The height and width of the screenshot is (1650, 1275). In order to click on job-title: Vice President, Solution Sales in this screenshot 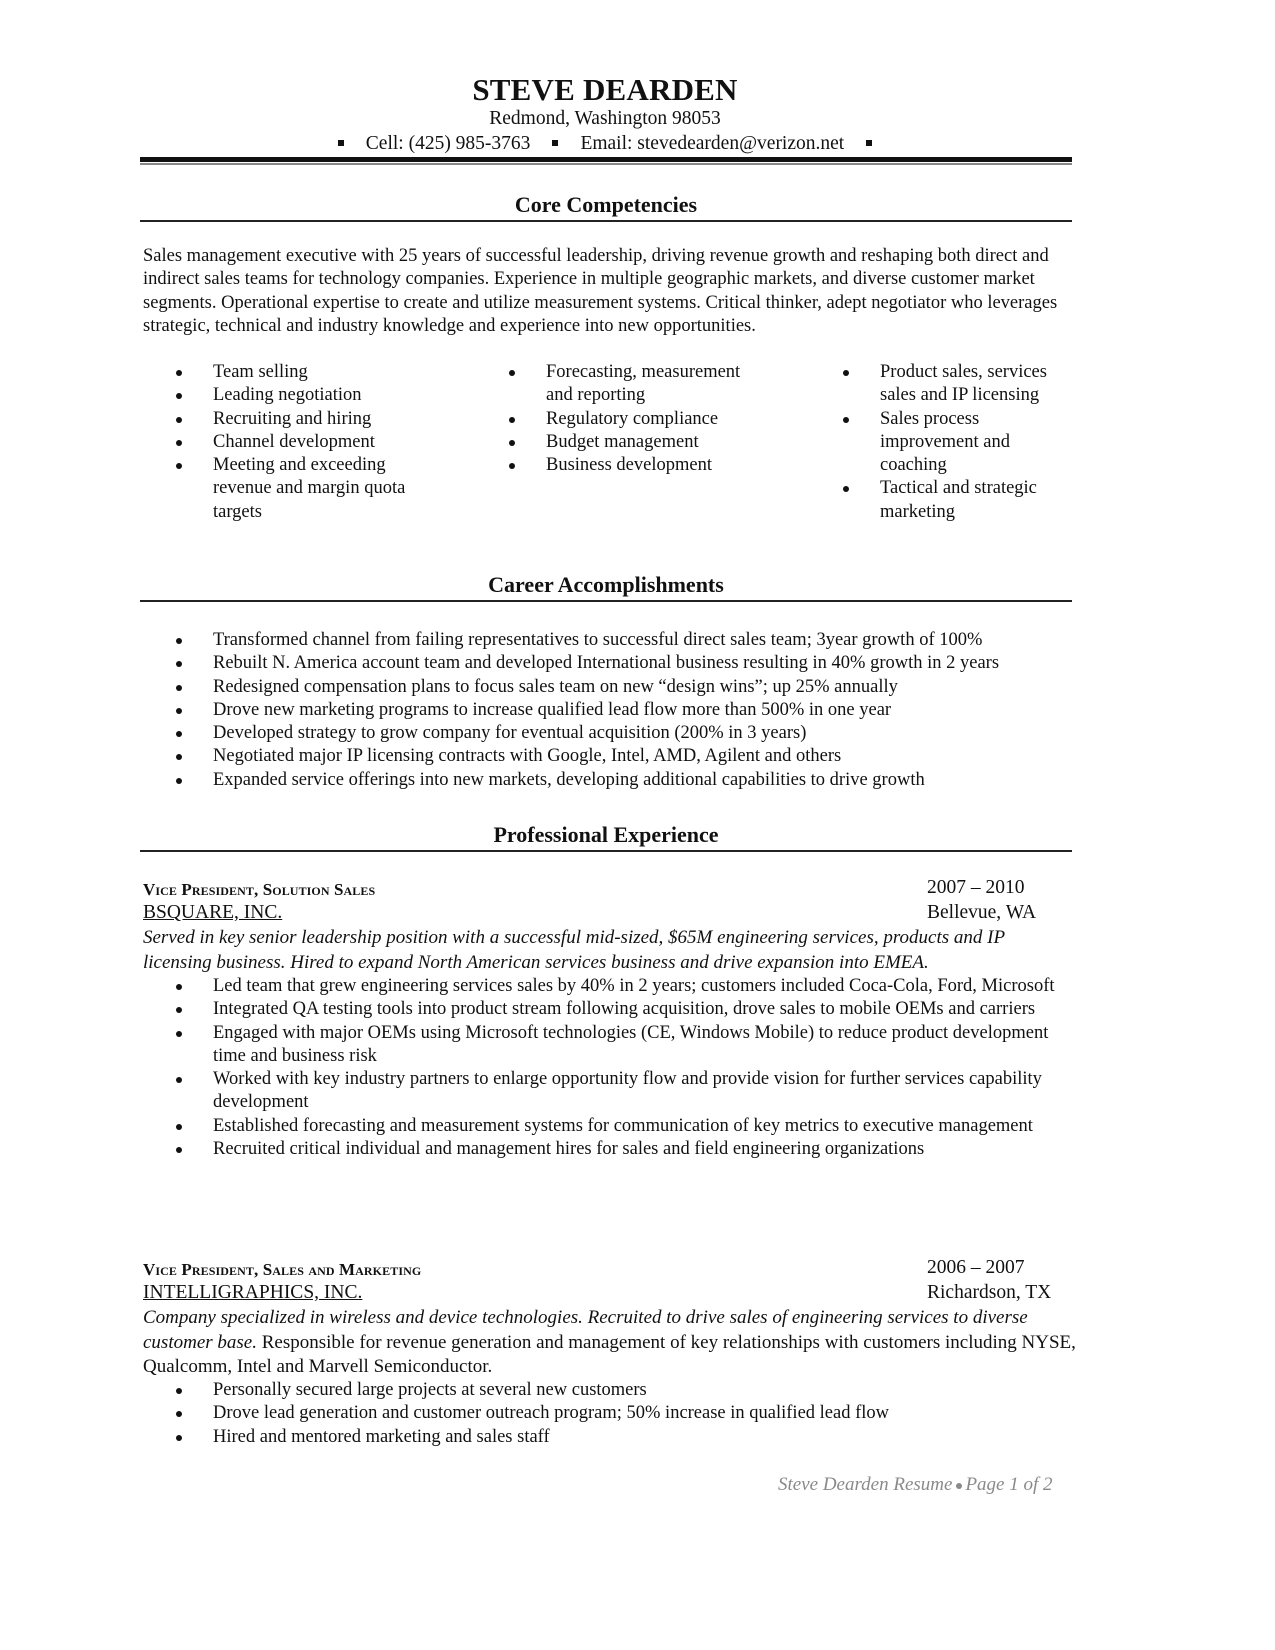, I will do `click(259, 889)`.